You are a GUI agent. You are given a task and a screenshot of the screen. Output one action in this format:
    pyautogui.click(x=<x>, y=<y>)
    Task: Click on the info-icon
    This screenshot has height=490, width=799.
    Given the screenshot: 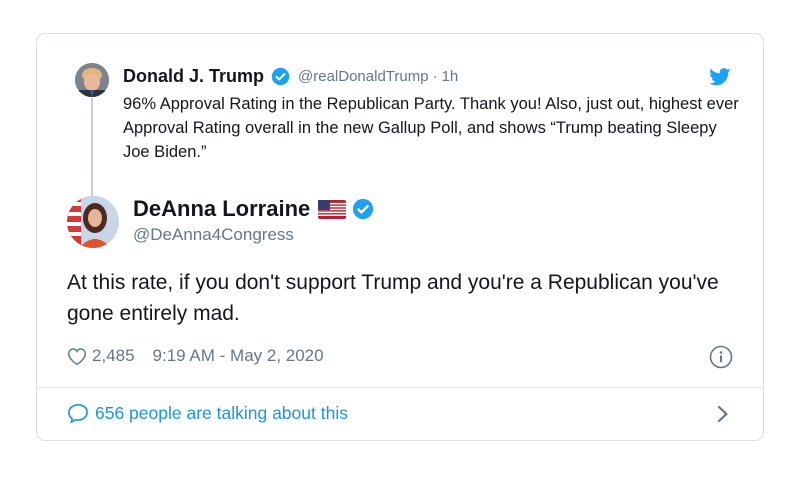 What is the action you would take?
    pyautogui.click(x=721, y=357)
    